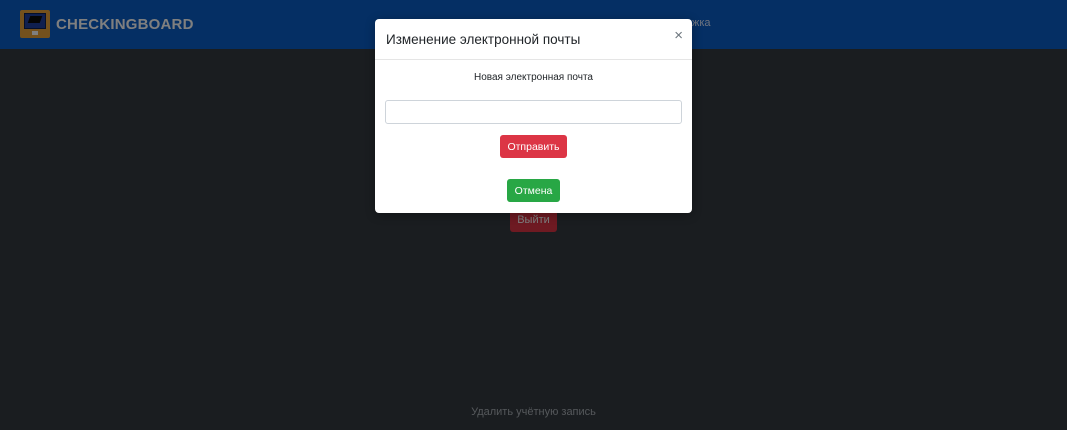 This screenshot has width=1067, height=430. Describe the element at coordinates (483, 39) in the screenshot. I see `modal-title: Изменение электронной почты` at that location.